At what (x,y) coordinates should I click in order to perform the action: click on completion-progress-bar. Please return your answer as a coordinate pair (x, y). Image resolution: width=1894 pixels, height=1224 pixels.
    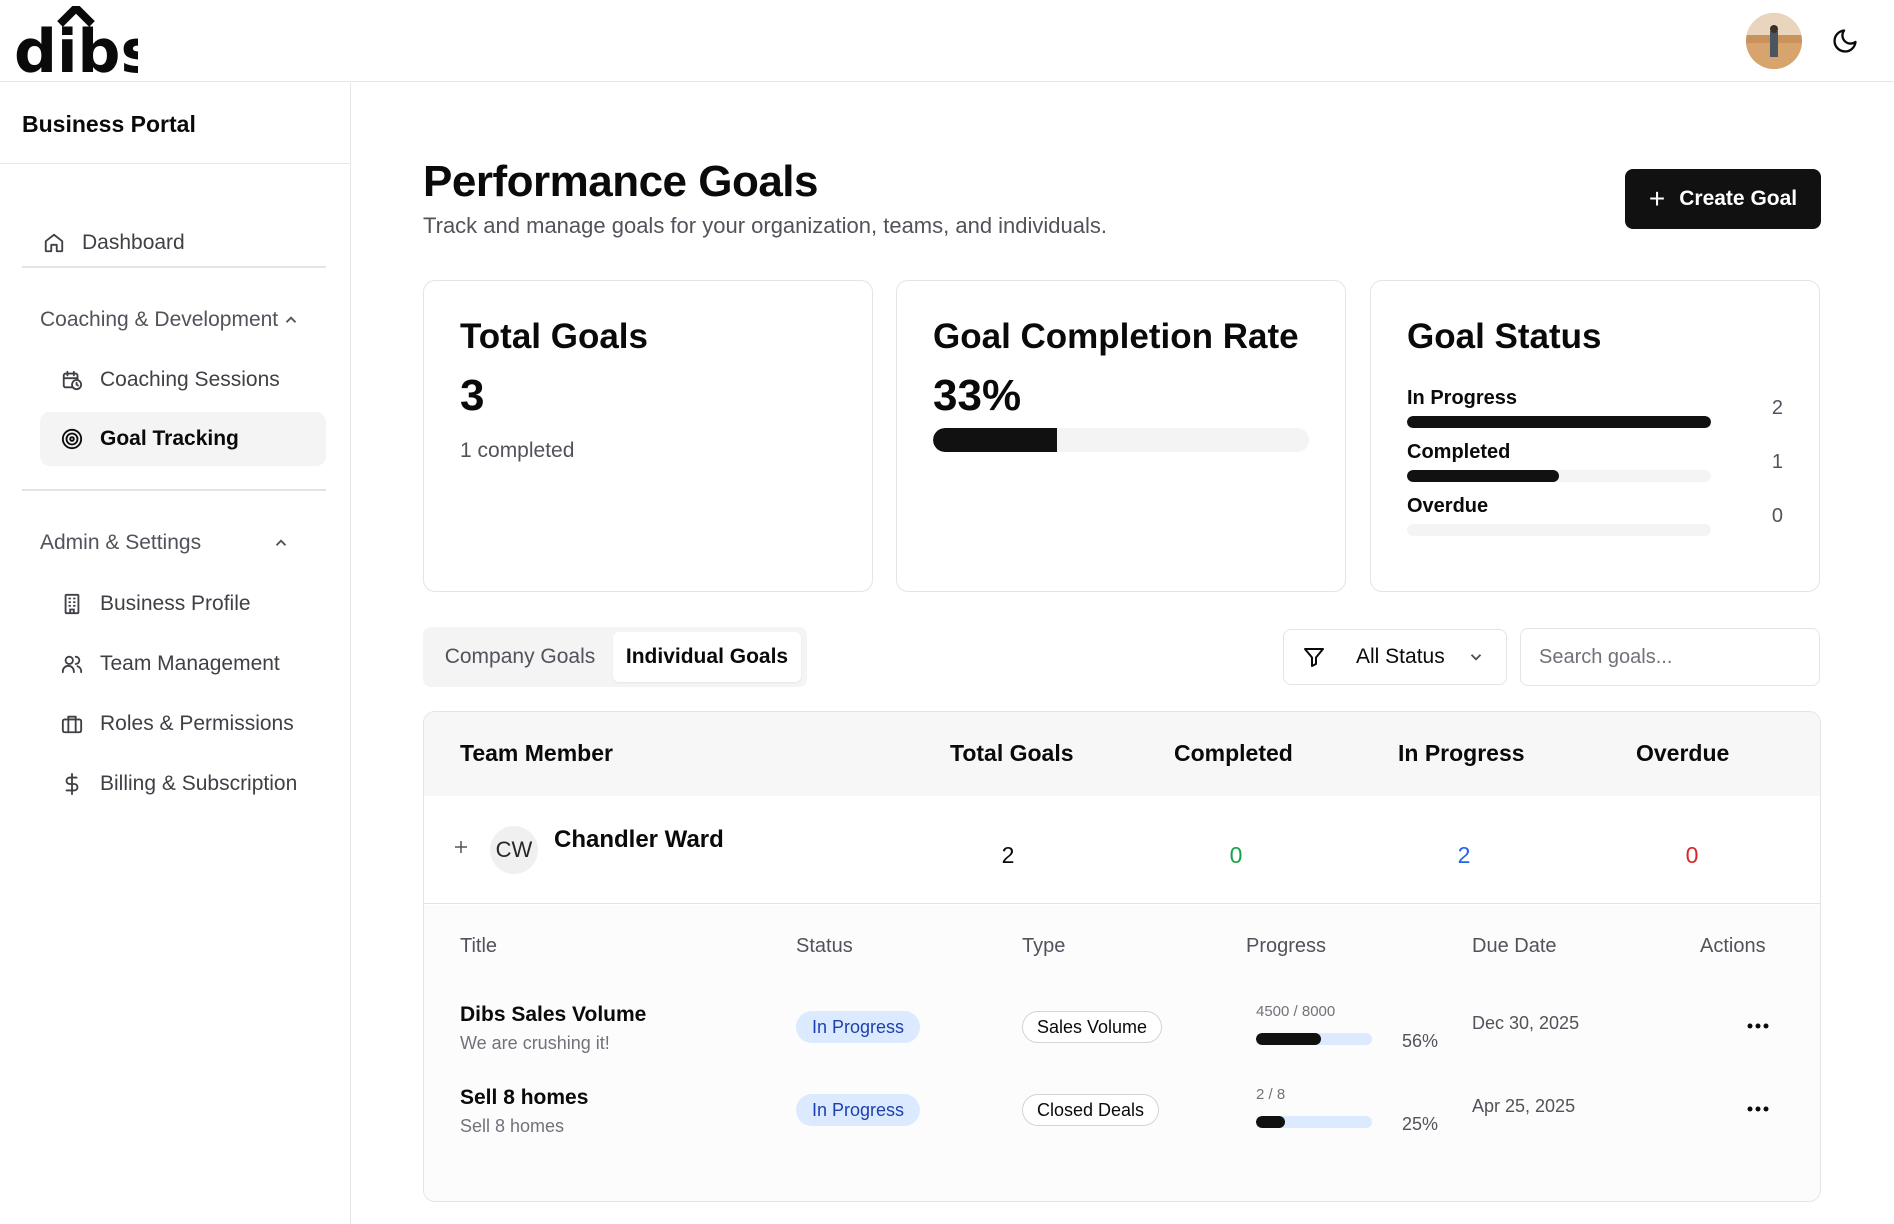
    Looking at the image, I should click on (1121, 440).